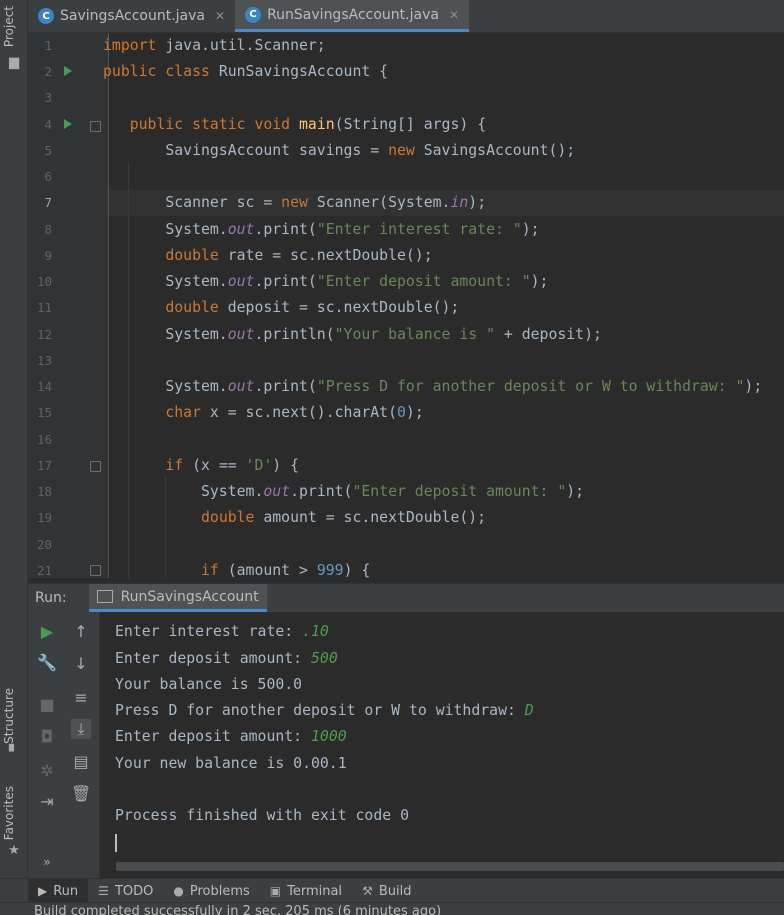 This screenshot has width=784, height=915. I want to click on left-tool-stripe: Project ▆ Structure ▘ Favorites ★, so click(14, 439).